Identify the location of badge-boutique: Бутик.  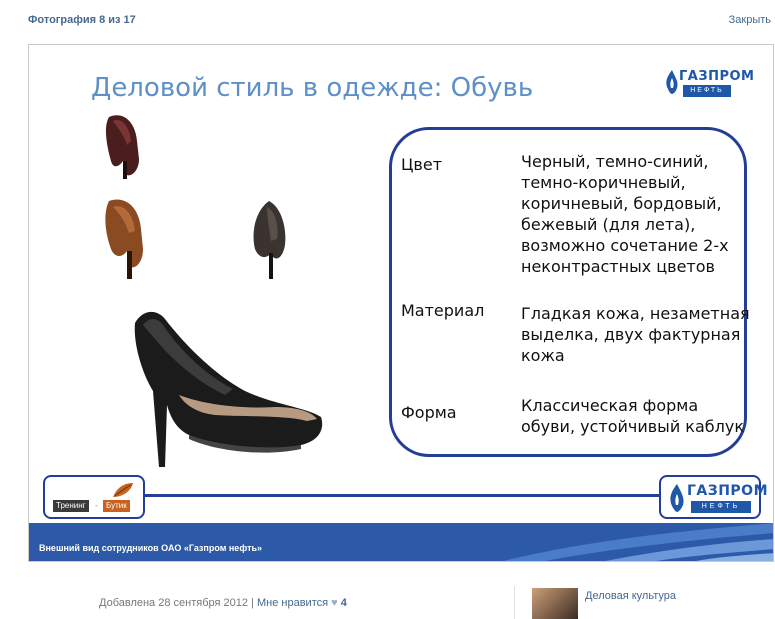
(116, 506).